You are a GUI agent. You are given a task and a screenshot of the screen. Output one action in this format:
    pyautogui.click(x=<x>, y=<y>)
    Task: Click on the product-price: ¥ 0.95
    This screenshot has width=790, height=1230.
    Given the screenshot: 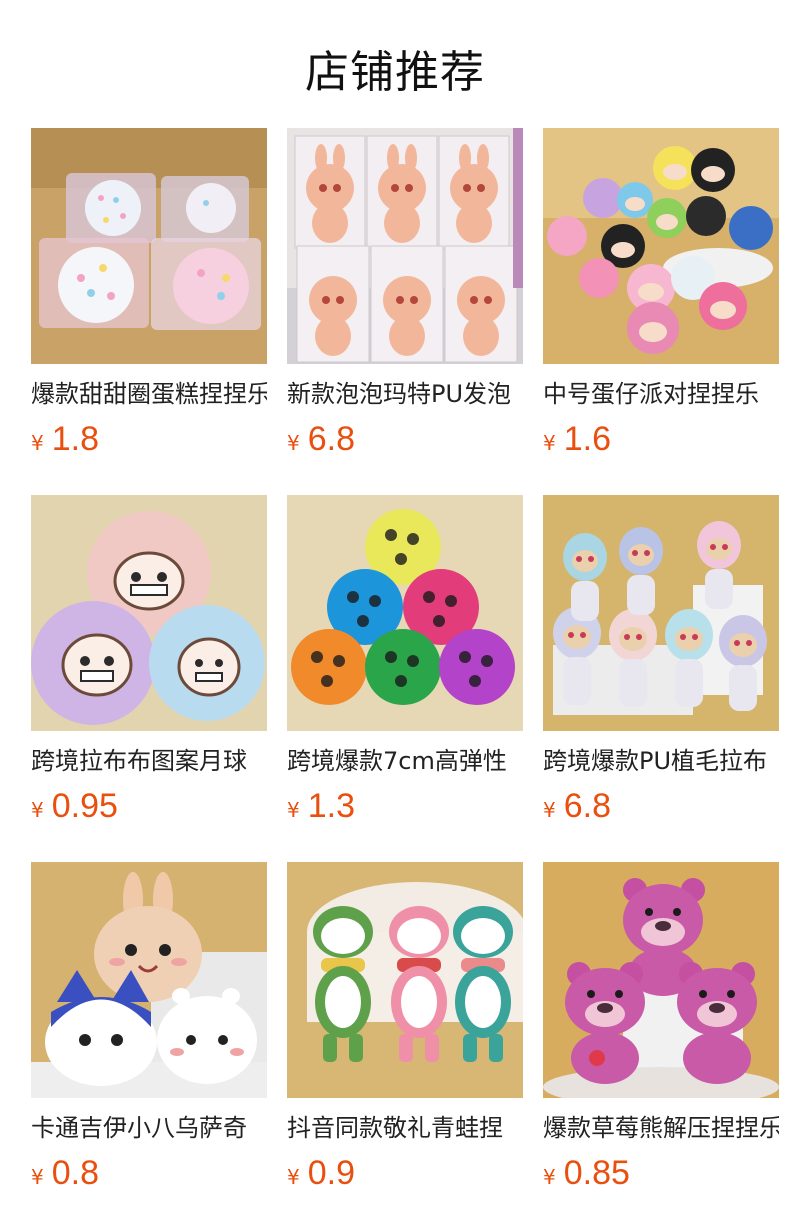 What is the action you would take?
    pyautogui.click(x=149, y=806)
    